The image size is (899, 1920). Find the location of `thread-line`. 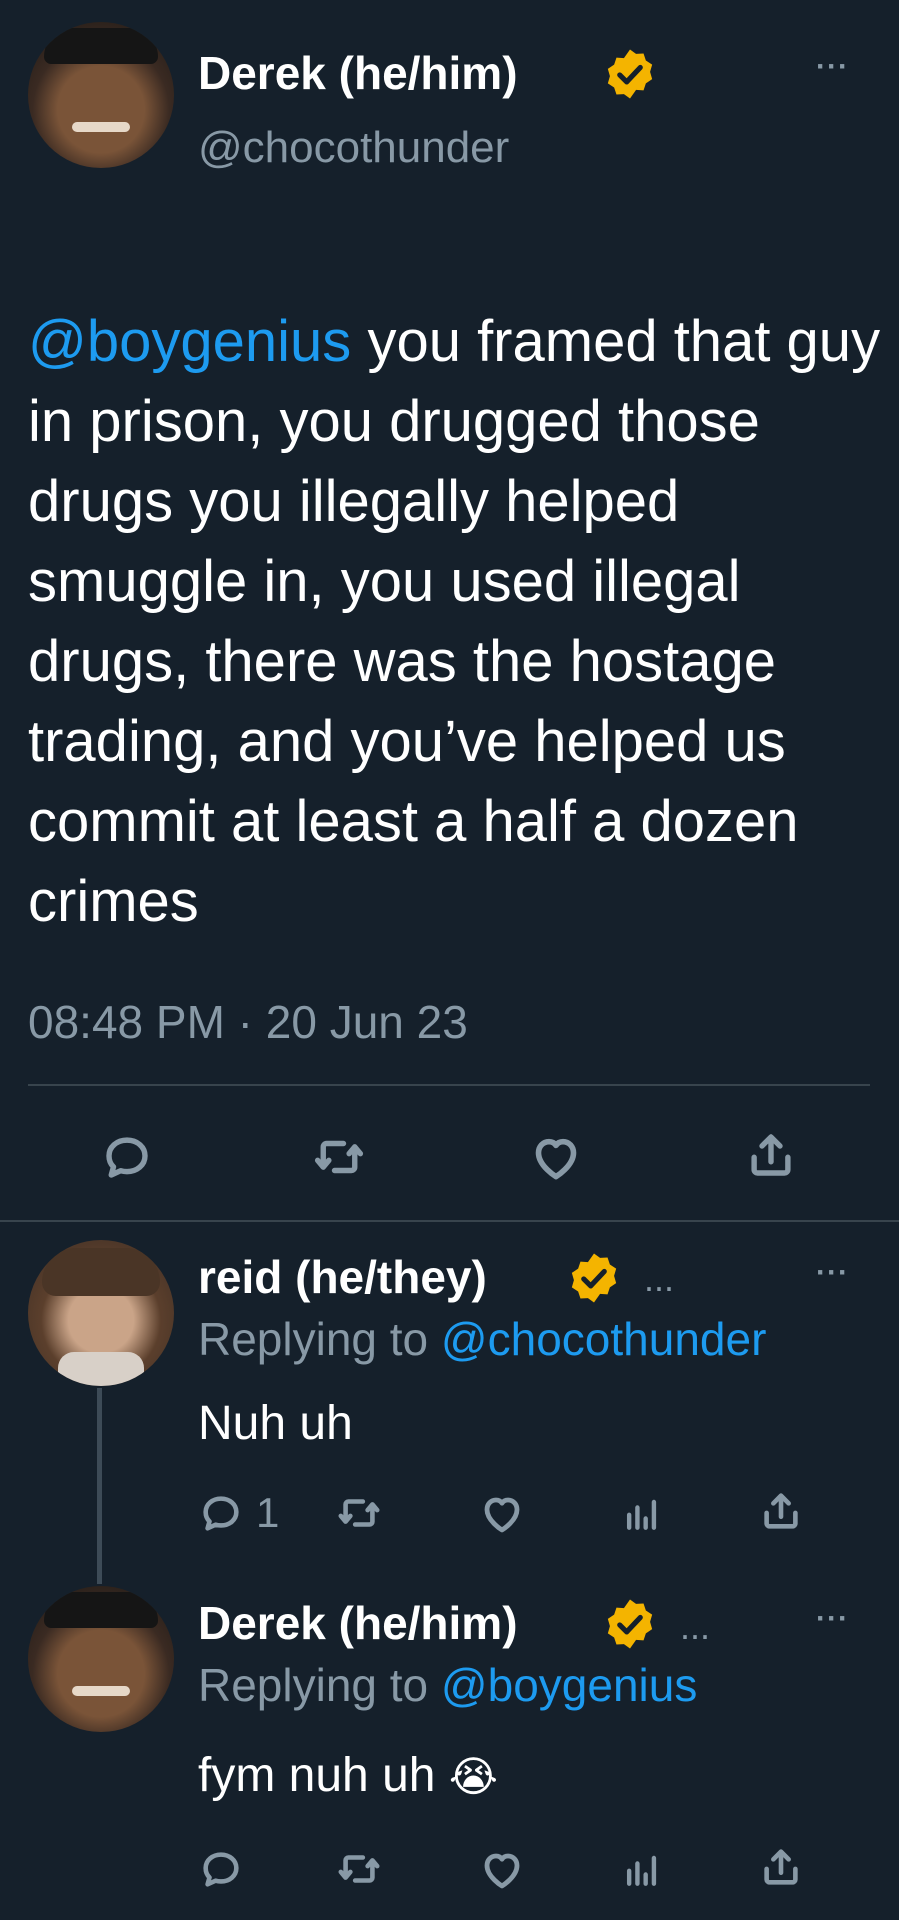

thread-line is located at coordinates (99, 1486).